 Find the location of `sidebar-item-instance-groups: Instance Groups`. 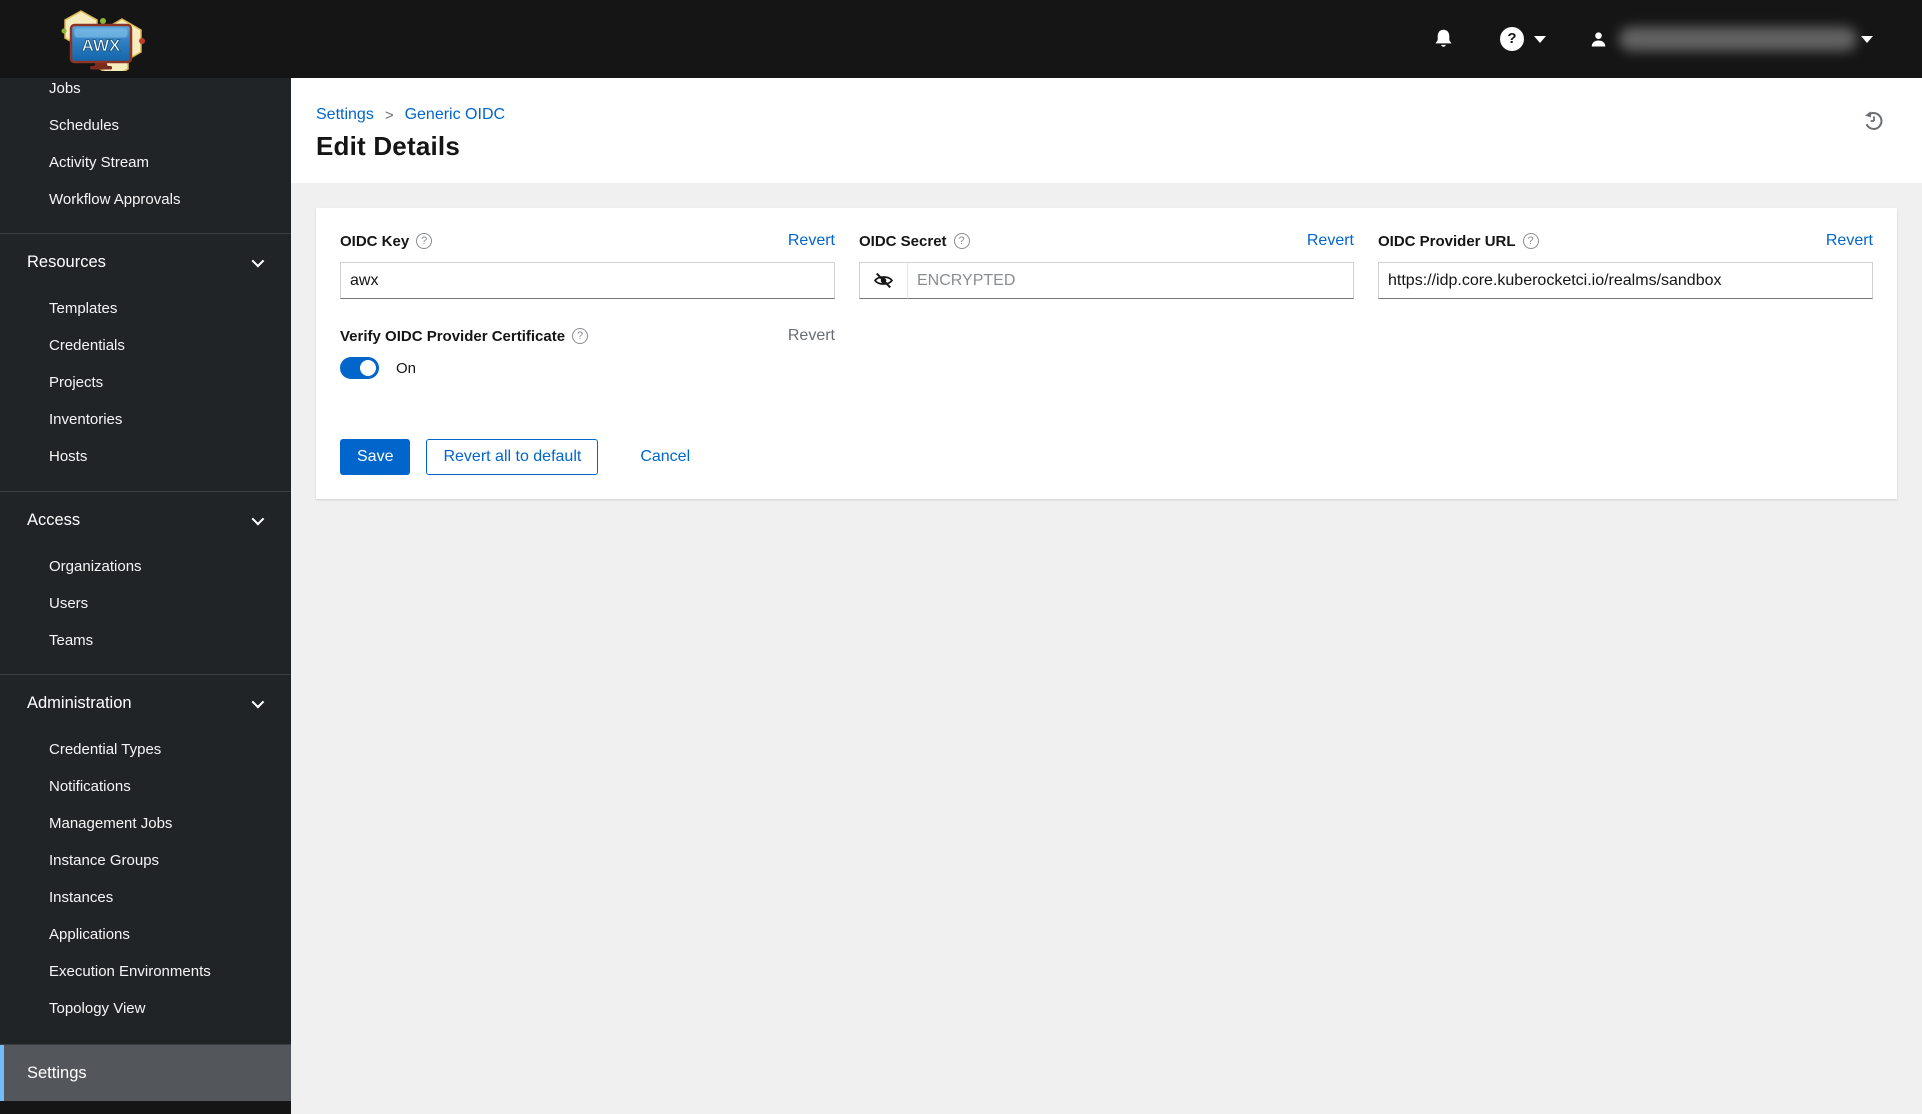

sidebar-item-instance-groups: Instance Groups is located at coordinates (145, 860).